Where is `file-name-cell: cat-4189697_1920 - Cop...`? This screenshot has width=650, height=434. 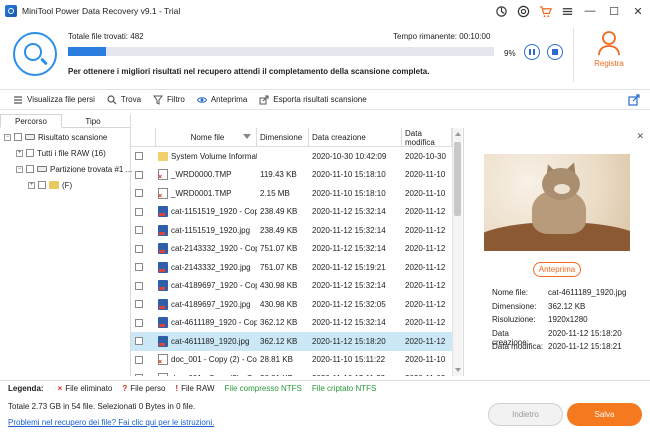
file-name-cell: cat-4189697_1920 - Cop... is located at coordinates (206, 286).